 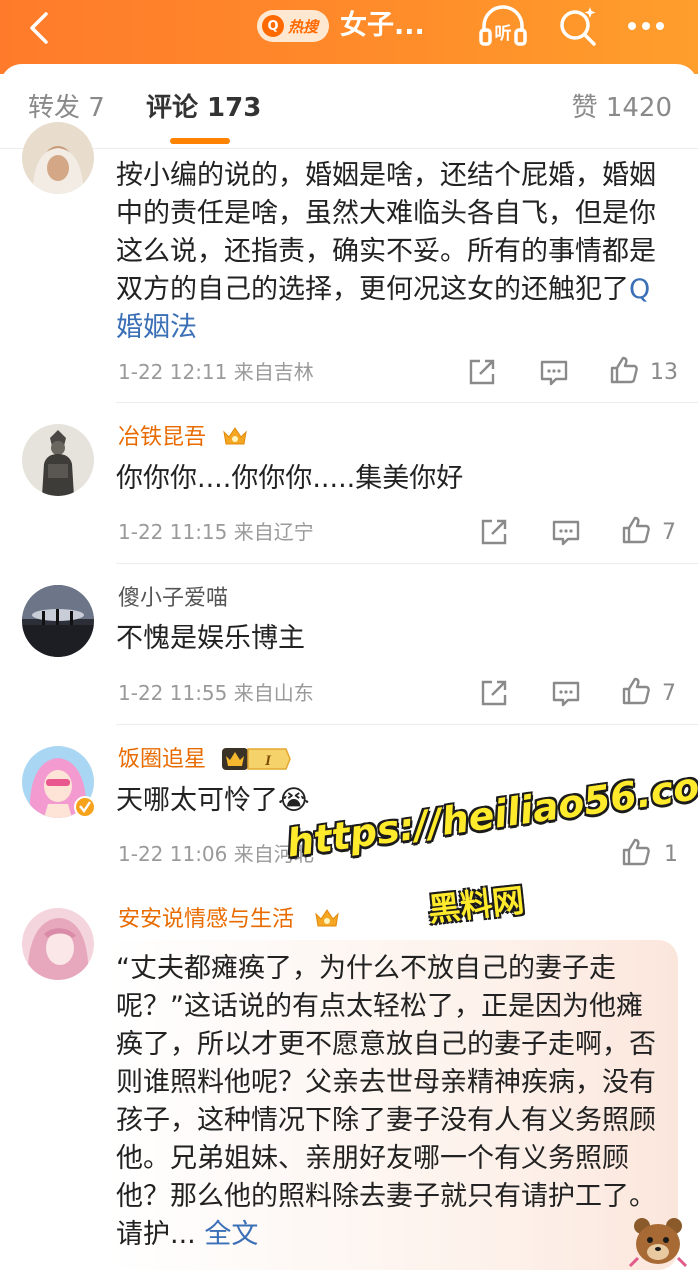 What do you see at coordinates (85, 807) in the screenshot?
I see `verified-badge-icon` at bounding box center [85, 807].